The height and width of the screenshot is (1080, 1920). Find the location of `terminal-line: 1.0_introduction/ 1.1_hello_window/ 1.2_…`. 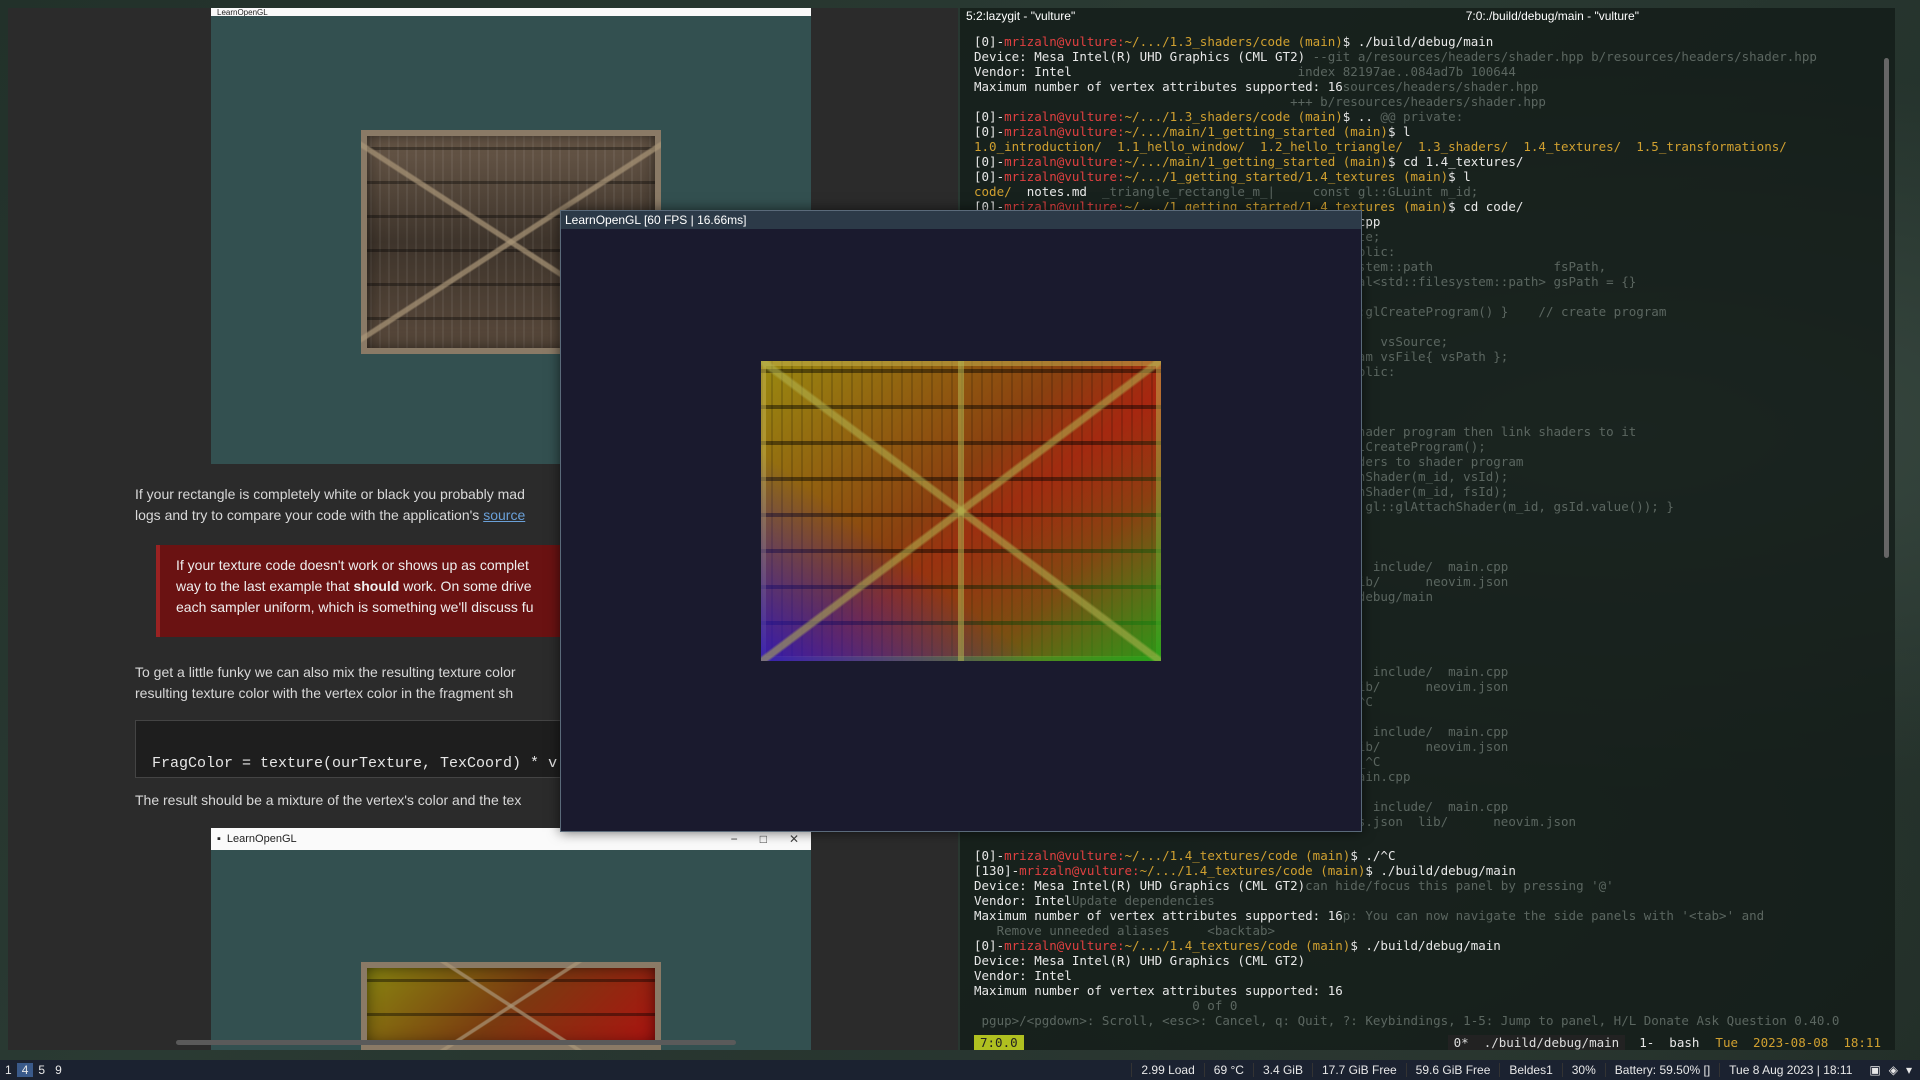

terminal-line: 1.0_introduction/ 1.1_hello_window/ 1.2_… is located at coordinates (1424, 146).